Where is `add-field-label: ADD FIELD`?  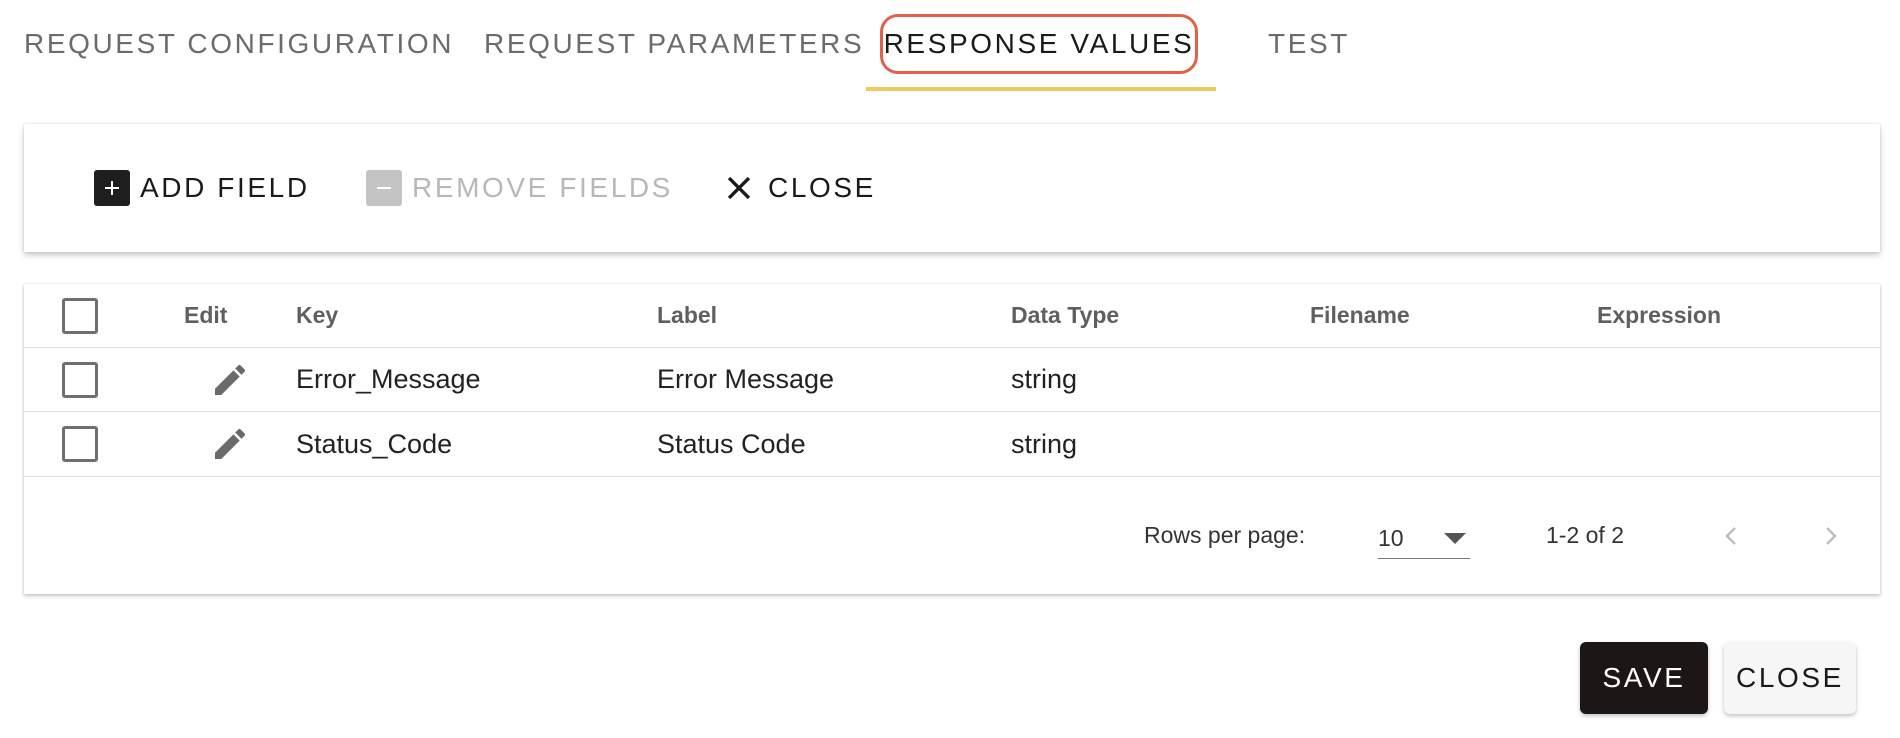
add-field-label: ADD FIELD is located at coordinates (225, 187).